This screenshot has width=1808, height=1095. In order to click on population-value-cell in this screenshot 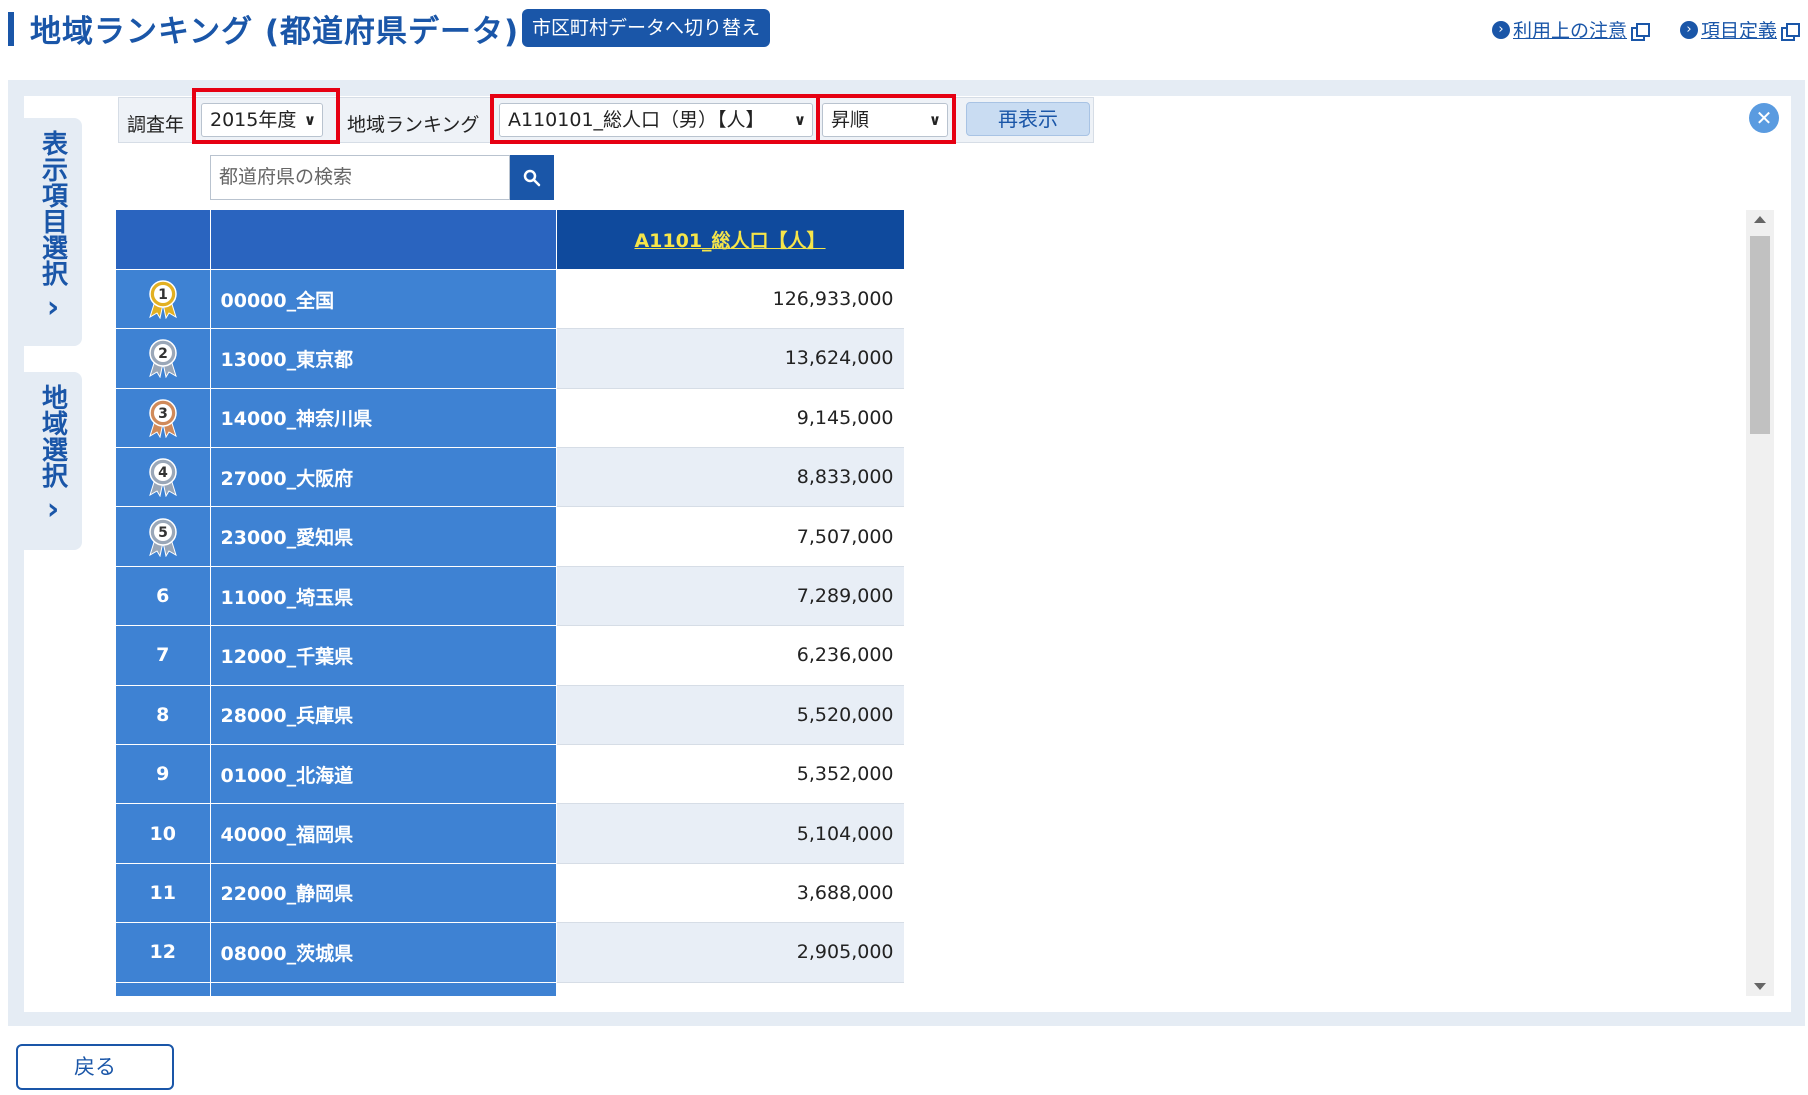, I will do `click(730, 989)`.